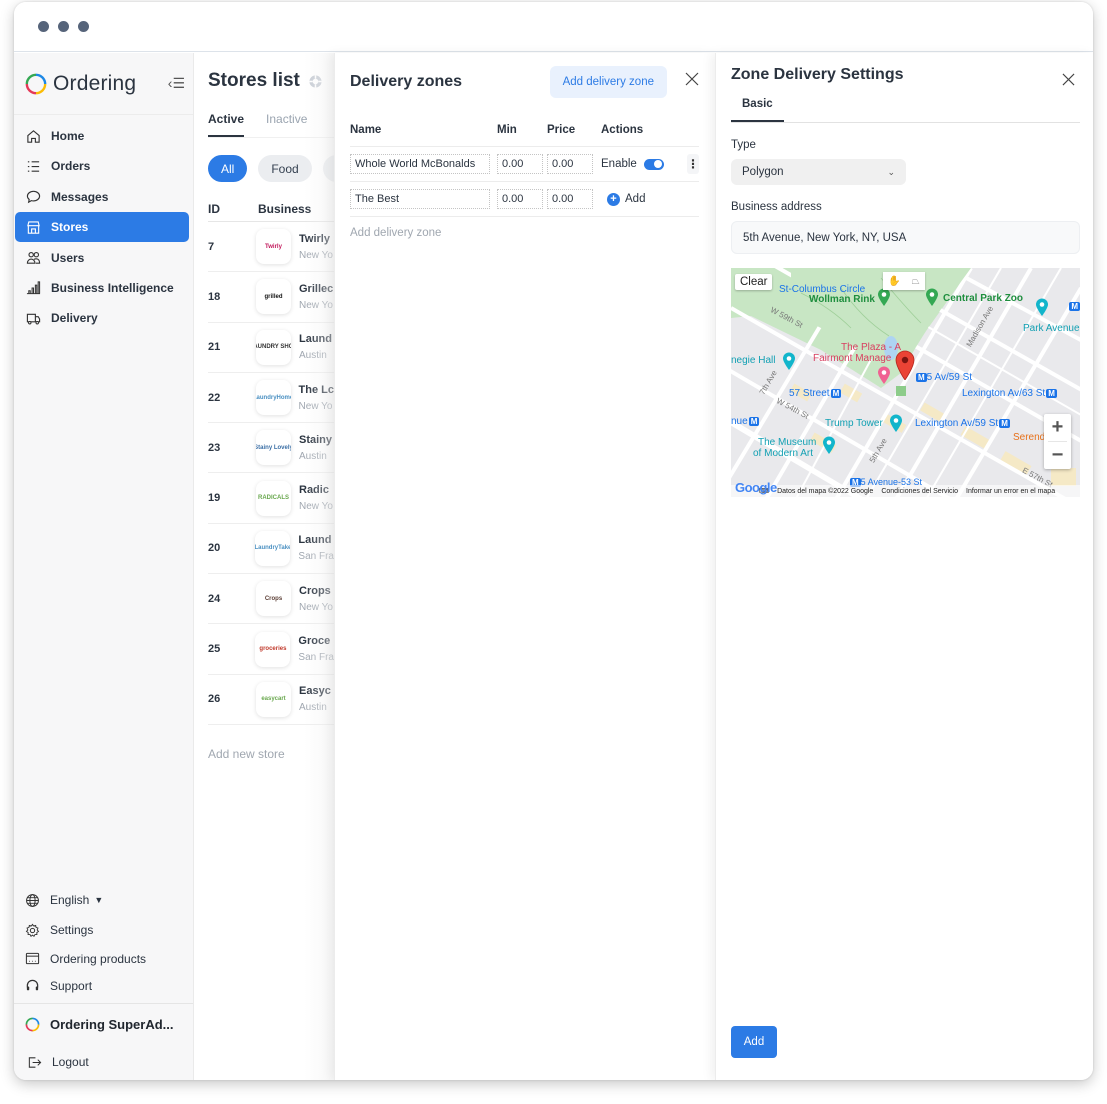 This screenshot has width=1107, height=1104. I want to click on home-icon, so click(33, 136).